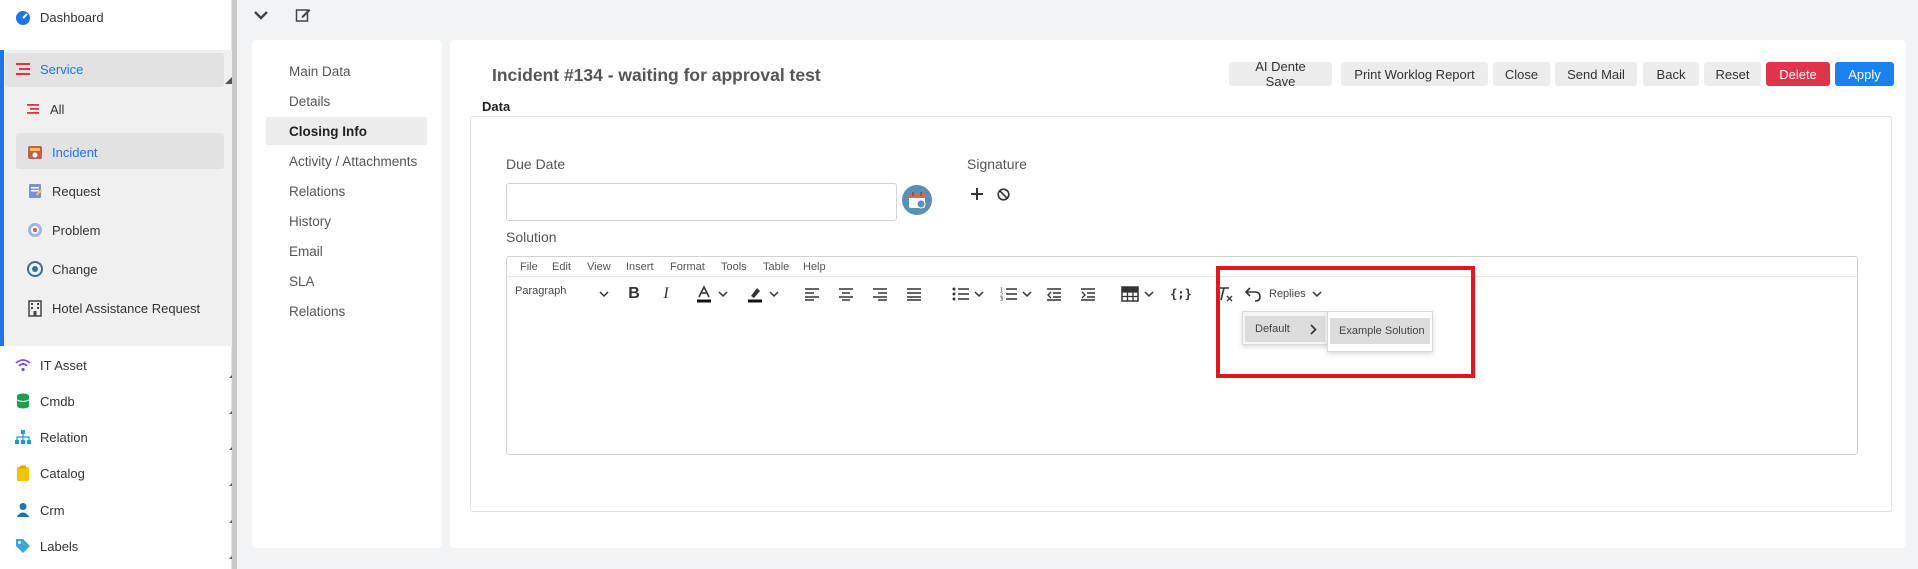  I want to click on plus-icon, so click(977, 194).